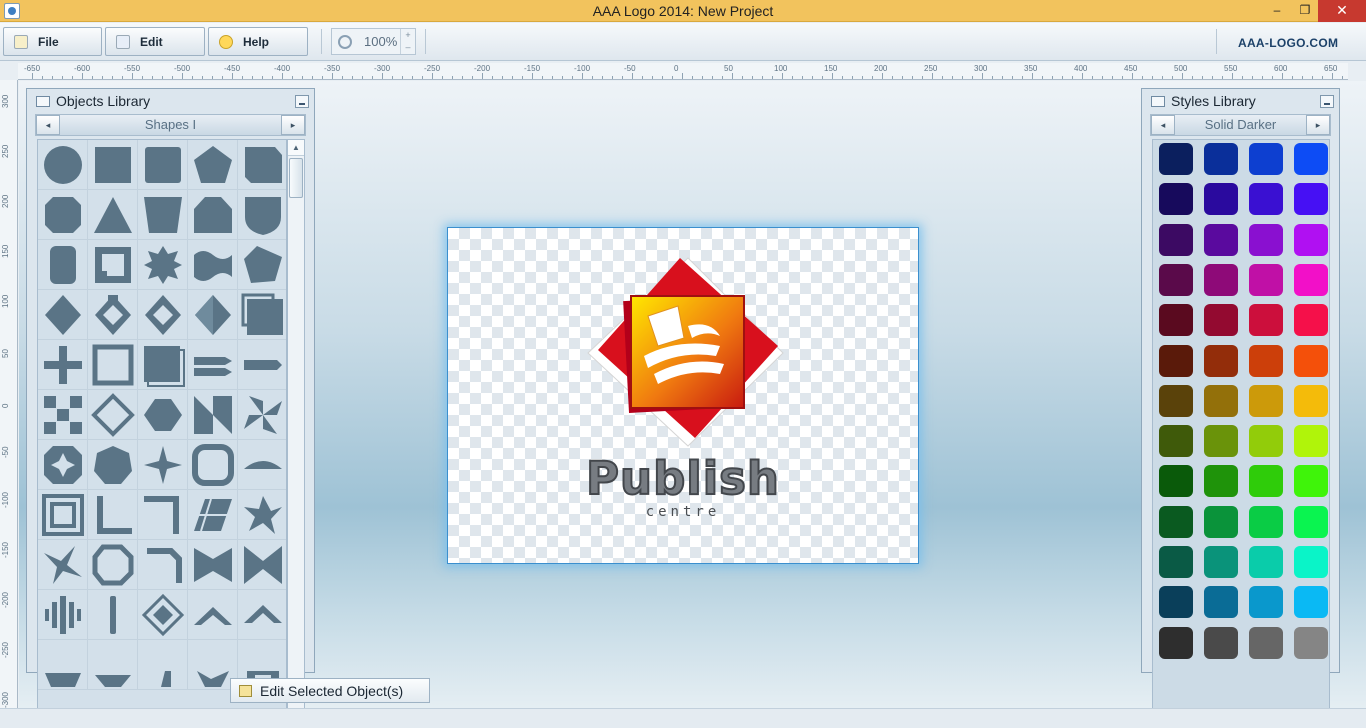 The image size is (1366, 728). I want to click on shape-partial-b, so click(113, 665).